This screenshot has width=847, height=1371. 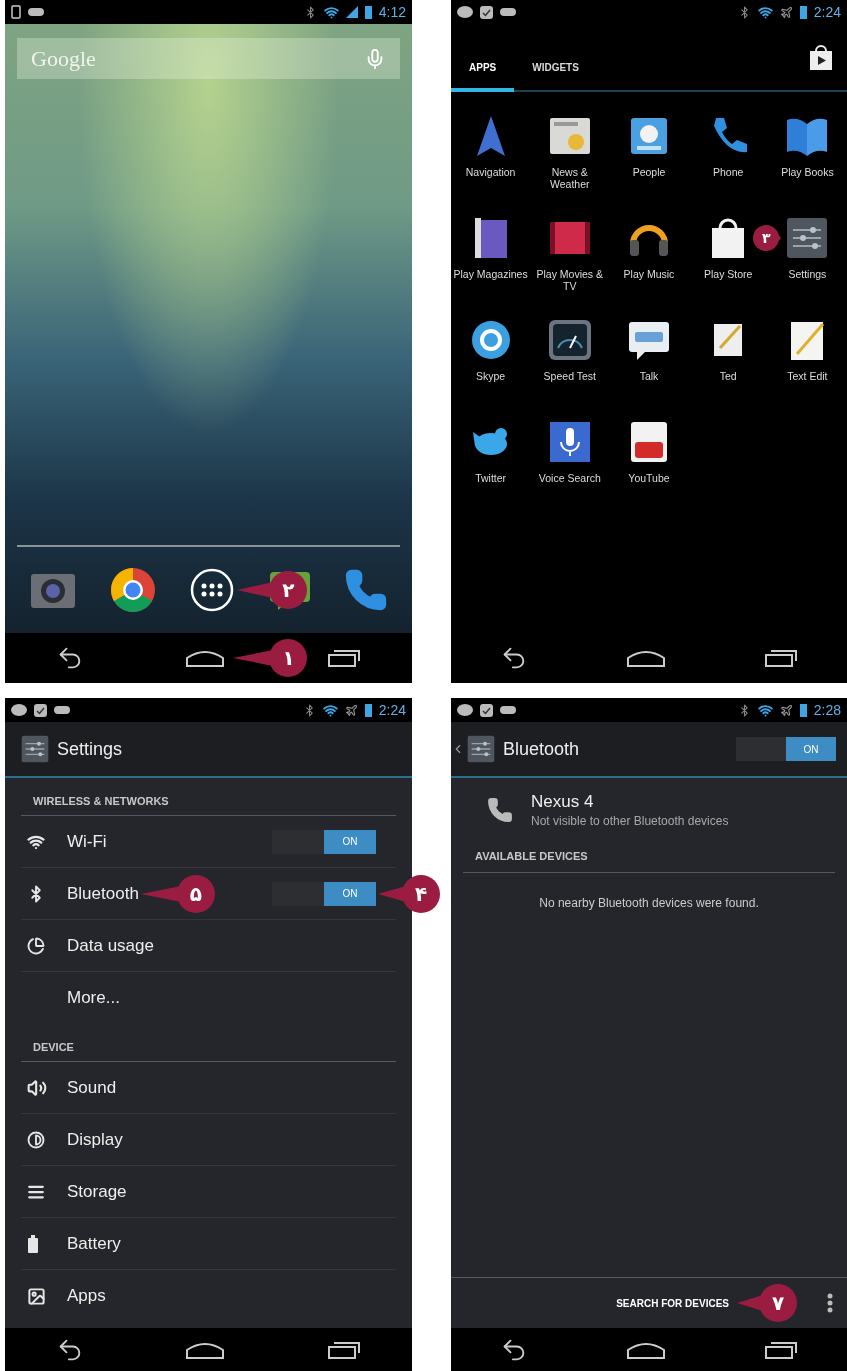 What do you see at coordinates (421, 893) in the screenshot?
I see `step-badge: ۴` at bounding box center [421, 893].